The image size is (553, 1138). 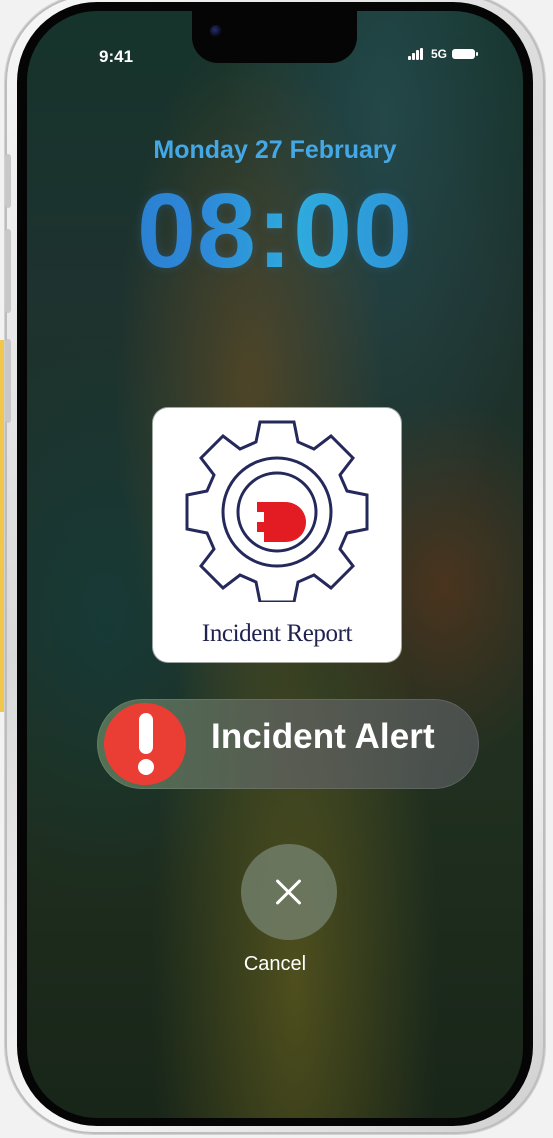 I want to click on cancel-button, so click(x=289, y=892).